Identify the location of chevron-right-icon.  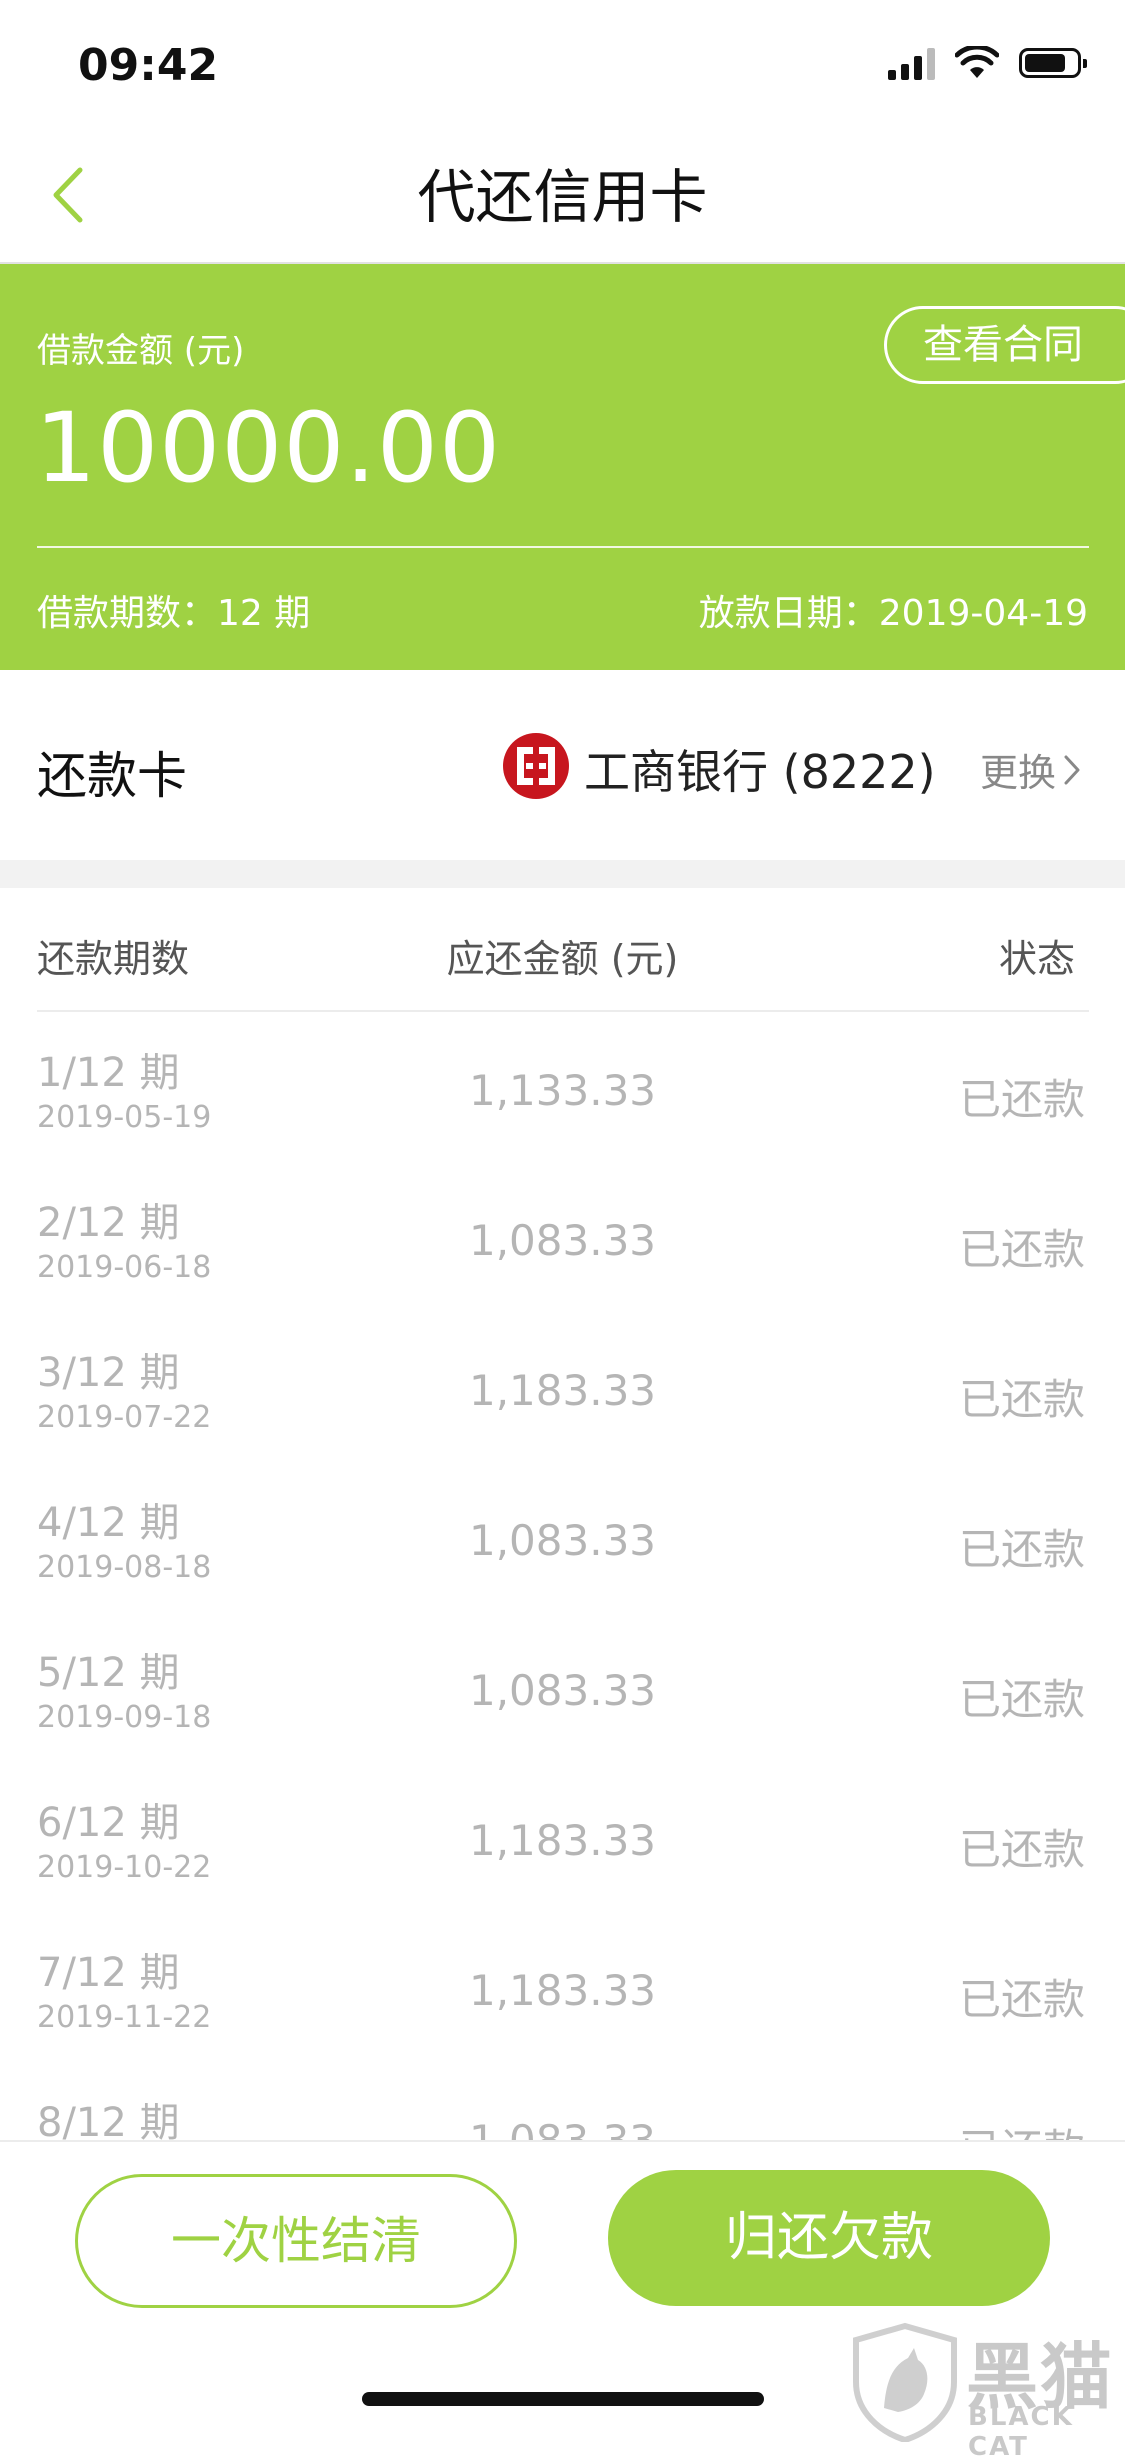
(1072, 769).